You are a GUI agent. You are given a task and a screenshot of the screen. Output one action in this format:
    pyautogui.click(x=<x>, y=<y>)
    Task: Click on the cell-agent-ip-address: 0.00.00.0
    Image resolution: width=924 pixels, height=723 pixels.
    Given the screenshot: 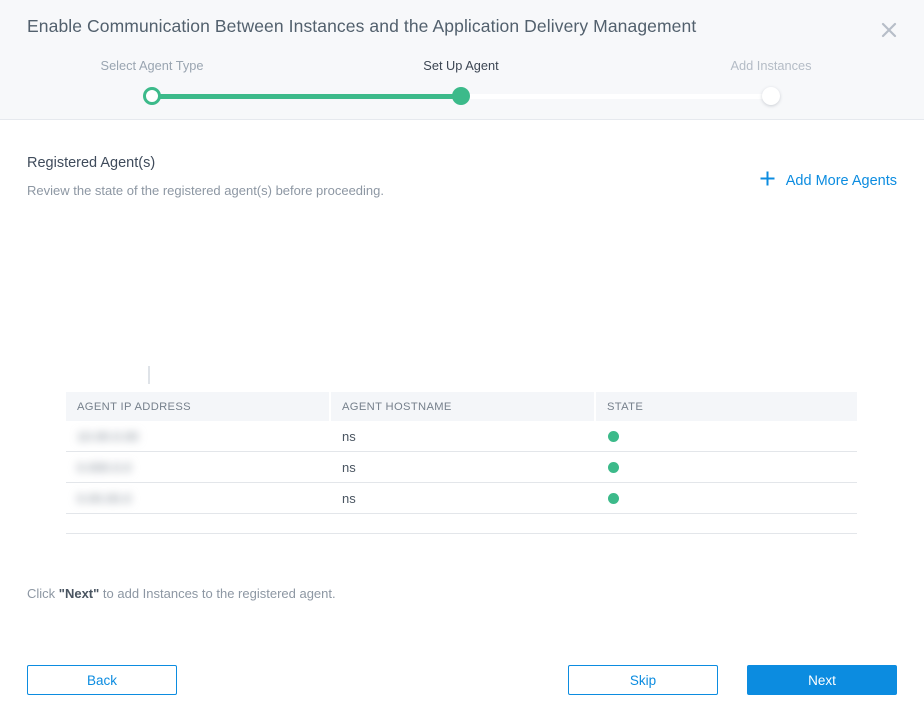 What is the action you would take?
    pyautogui.click(x=198, y=498)
    